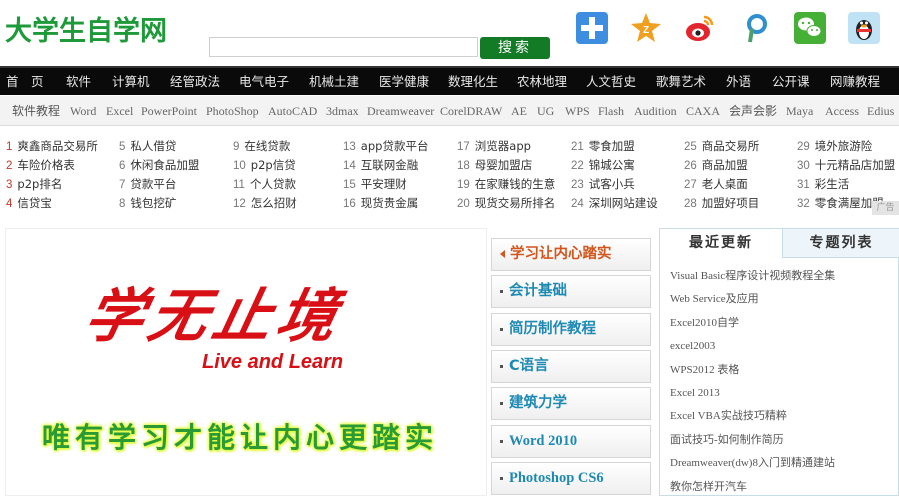 This screenshot has height=500, width=899. What do you see at coordinates (655, 111) in the screenshot?
I see `subnav-item: Audition` at bounding box center [655, 111].